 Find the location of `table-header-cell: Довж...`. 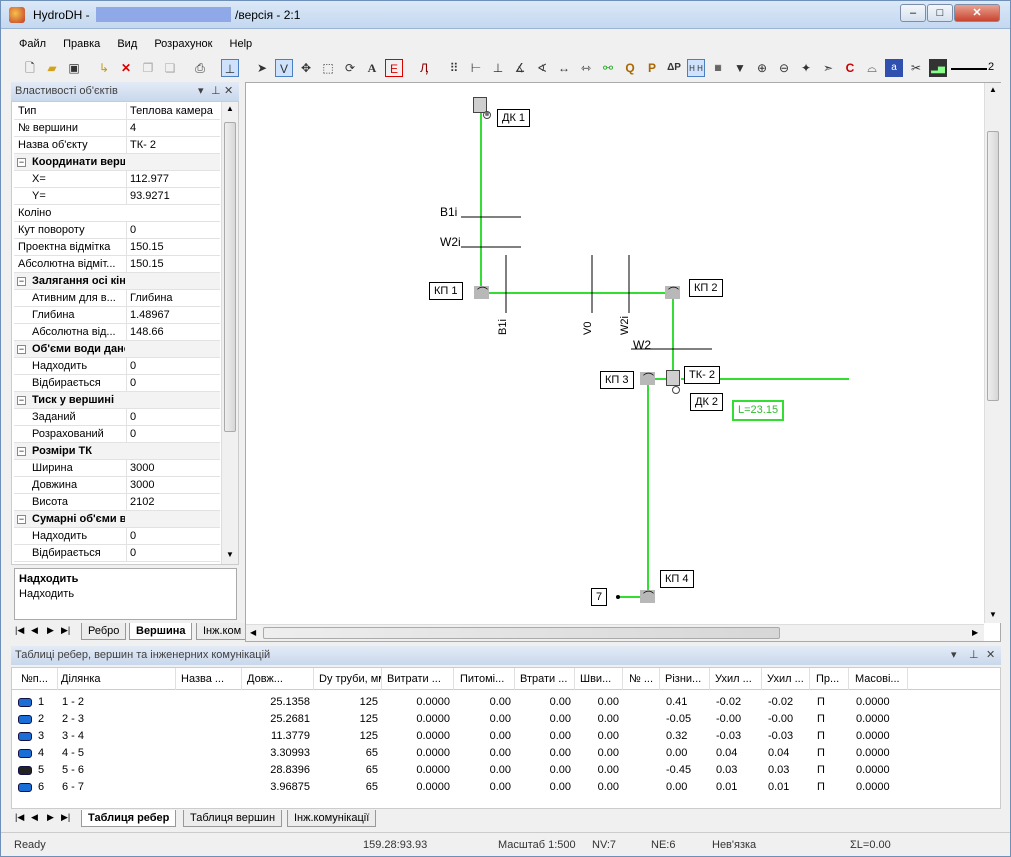

table-header-cell: Довж... is located at coordinates (279, 679).